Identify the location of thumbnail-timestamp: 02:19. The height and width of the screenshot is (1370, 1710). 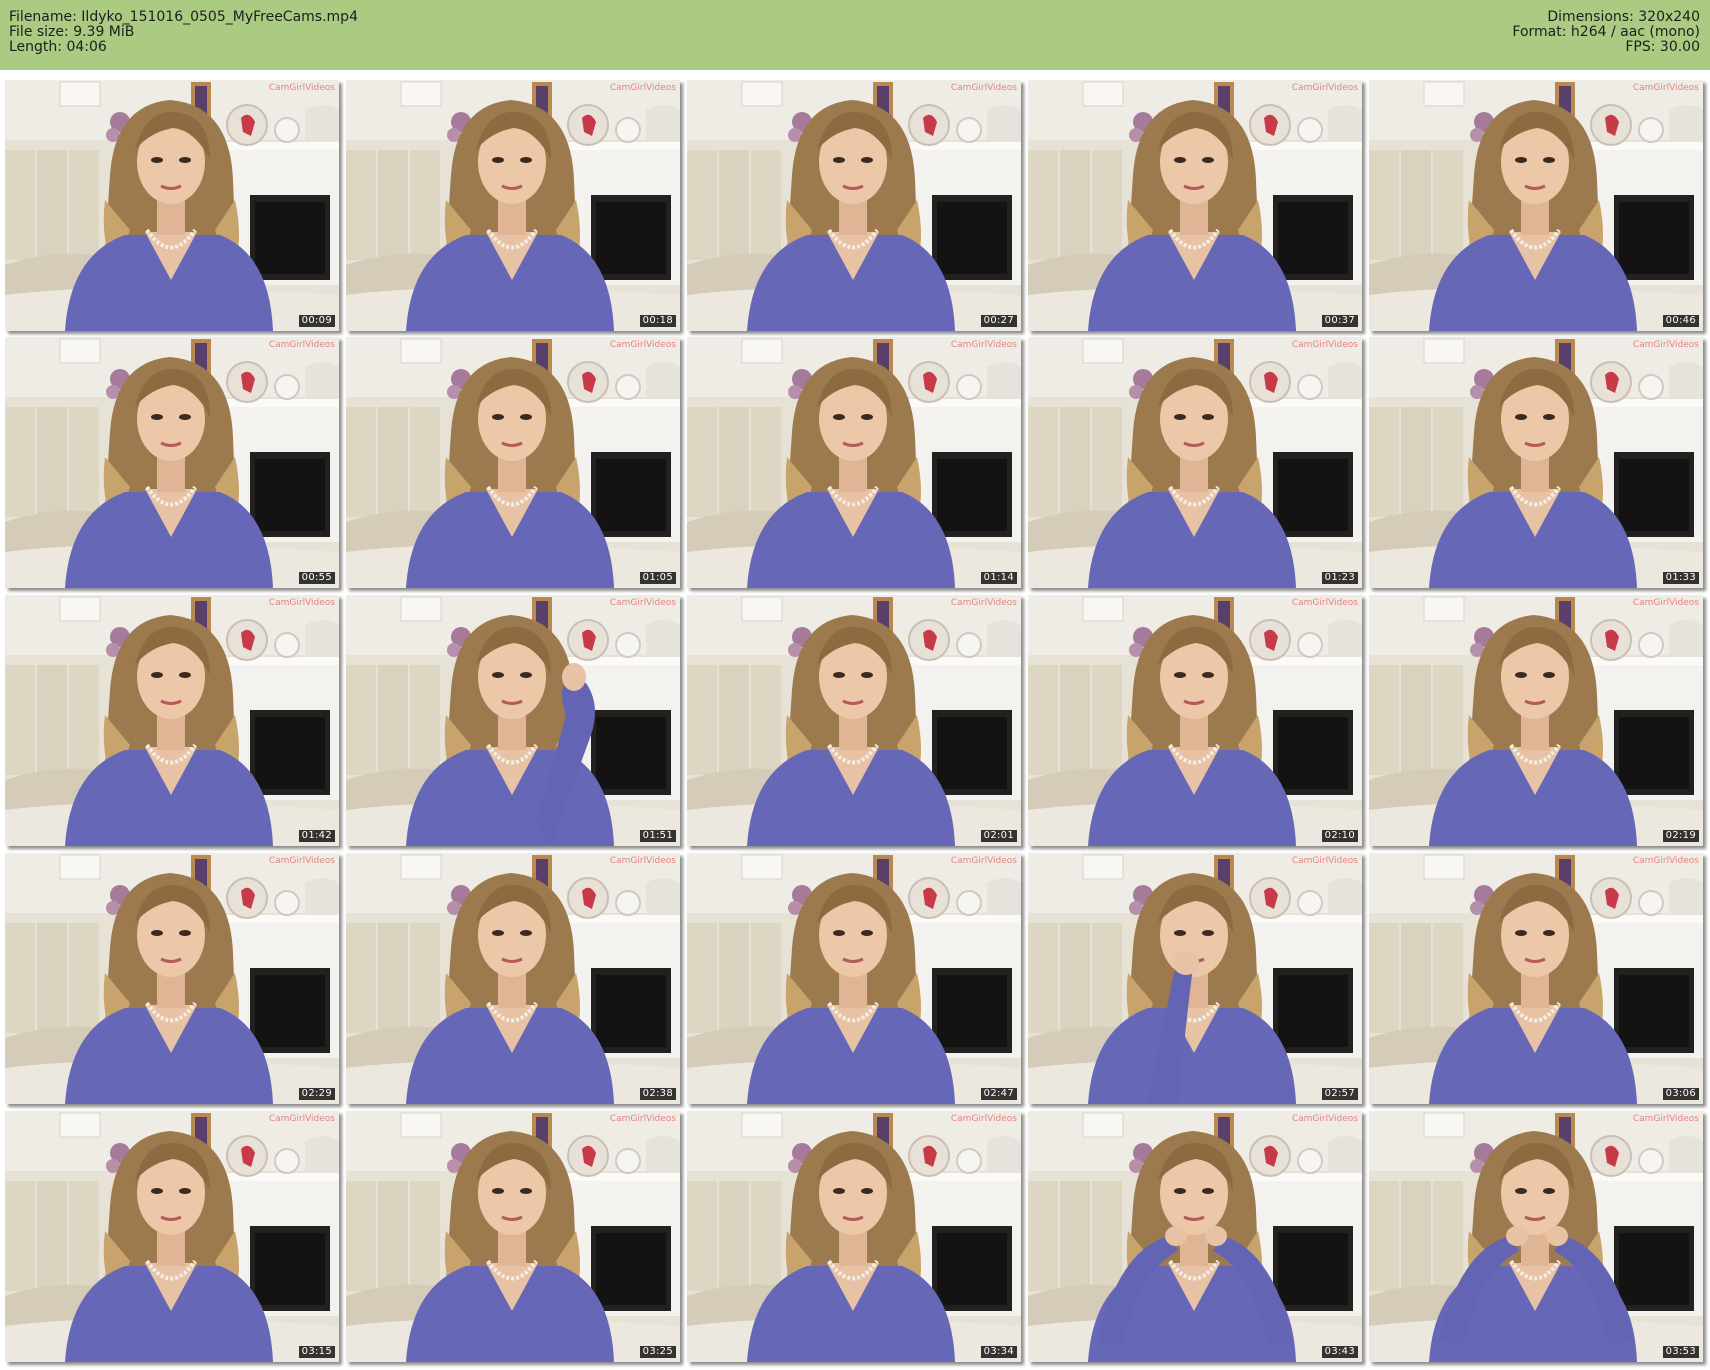
(1680, 836).